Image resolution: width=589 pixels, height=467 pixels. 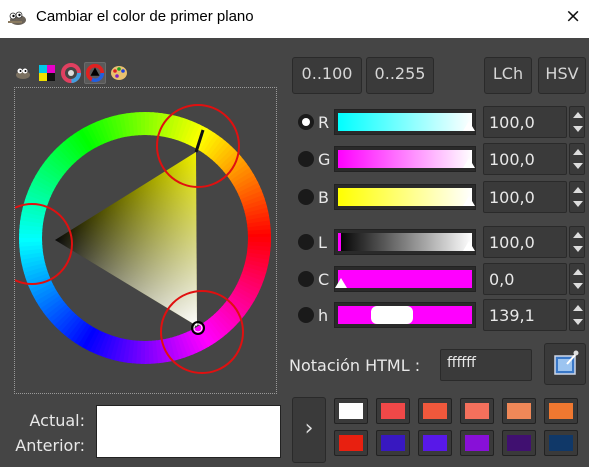 What do you see at coordinates (324, 159) in the screenshot?
I see `channel-g-label: G` at bounding box center [324, 159].